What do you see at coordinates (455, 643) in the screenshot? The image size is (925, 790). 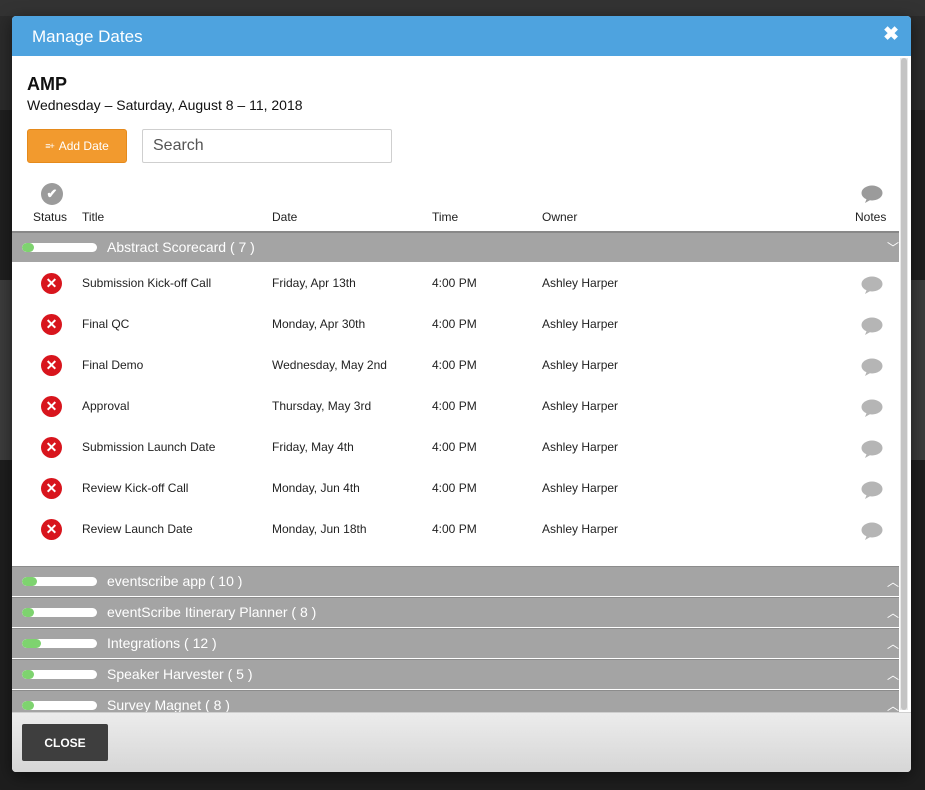 I see `group-integrations: Integrations ( 12 ) ︿` at bounding box center [455, 643].